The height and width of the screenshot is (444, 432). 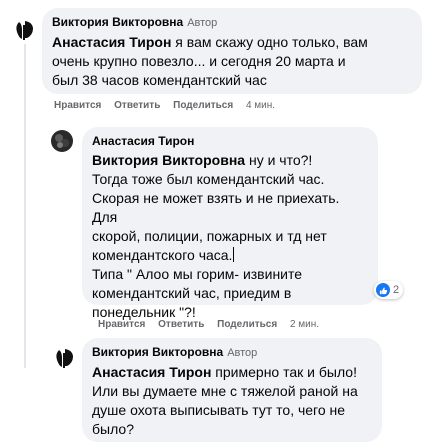 What do you see at coordinates (279, 160) in the screenshot?
I see `comment-text-line: ну и что?!` at bounding box center [279, 160].